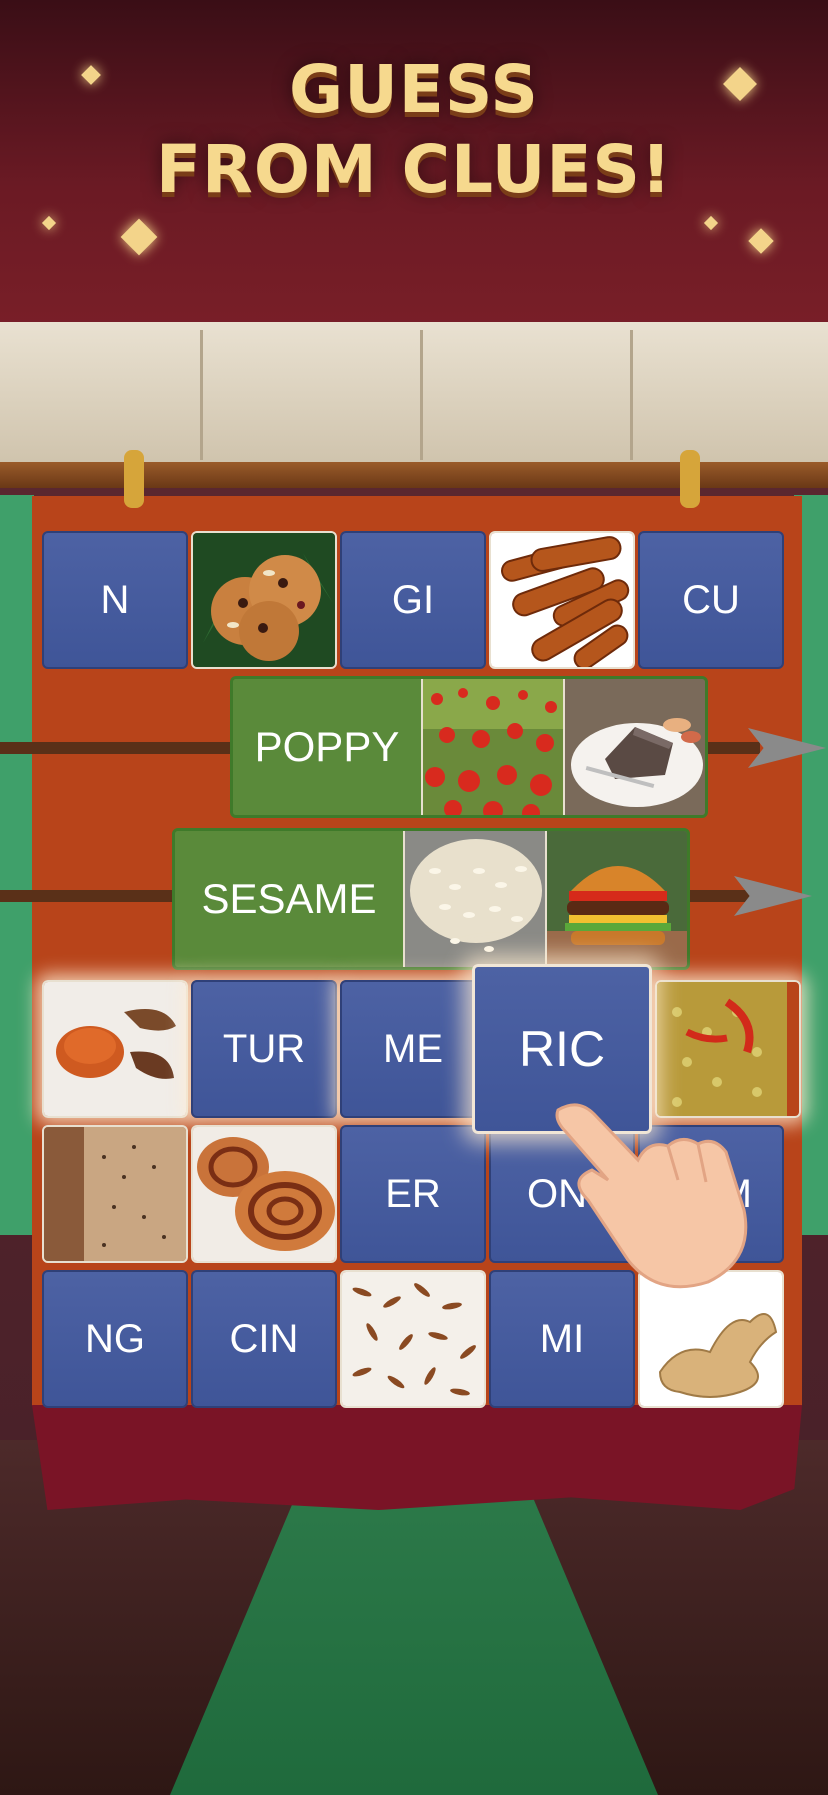 This screenshot has width=828, height=1795. I want to click on burger-image, so click(617, 899).